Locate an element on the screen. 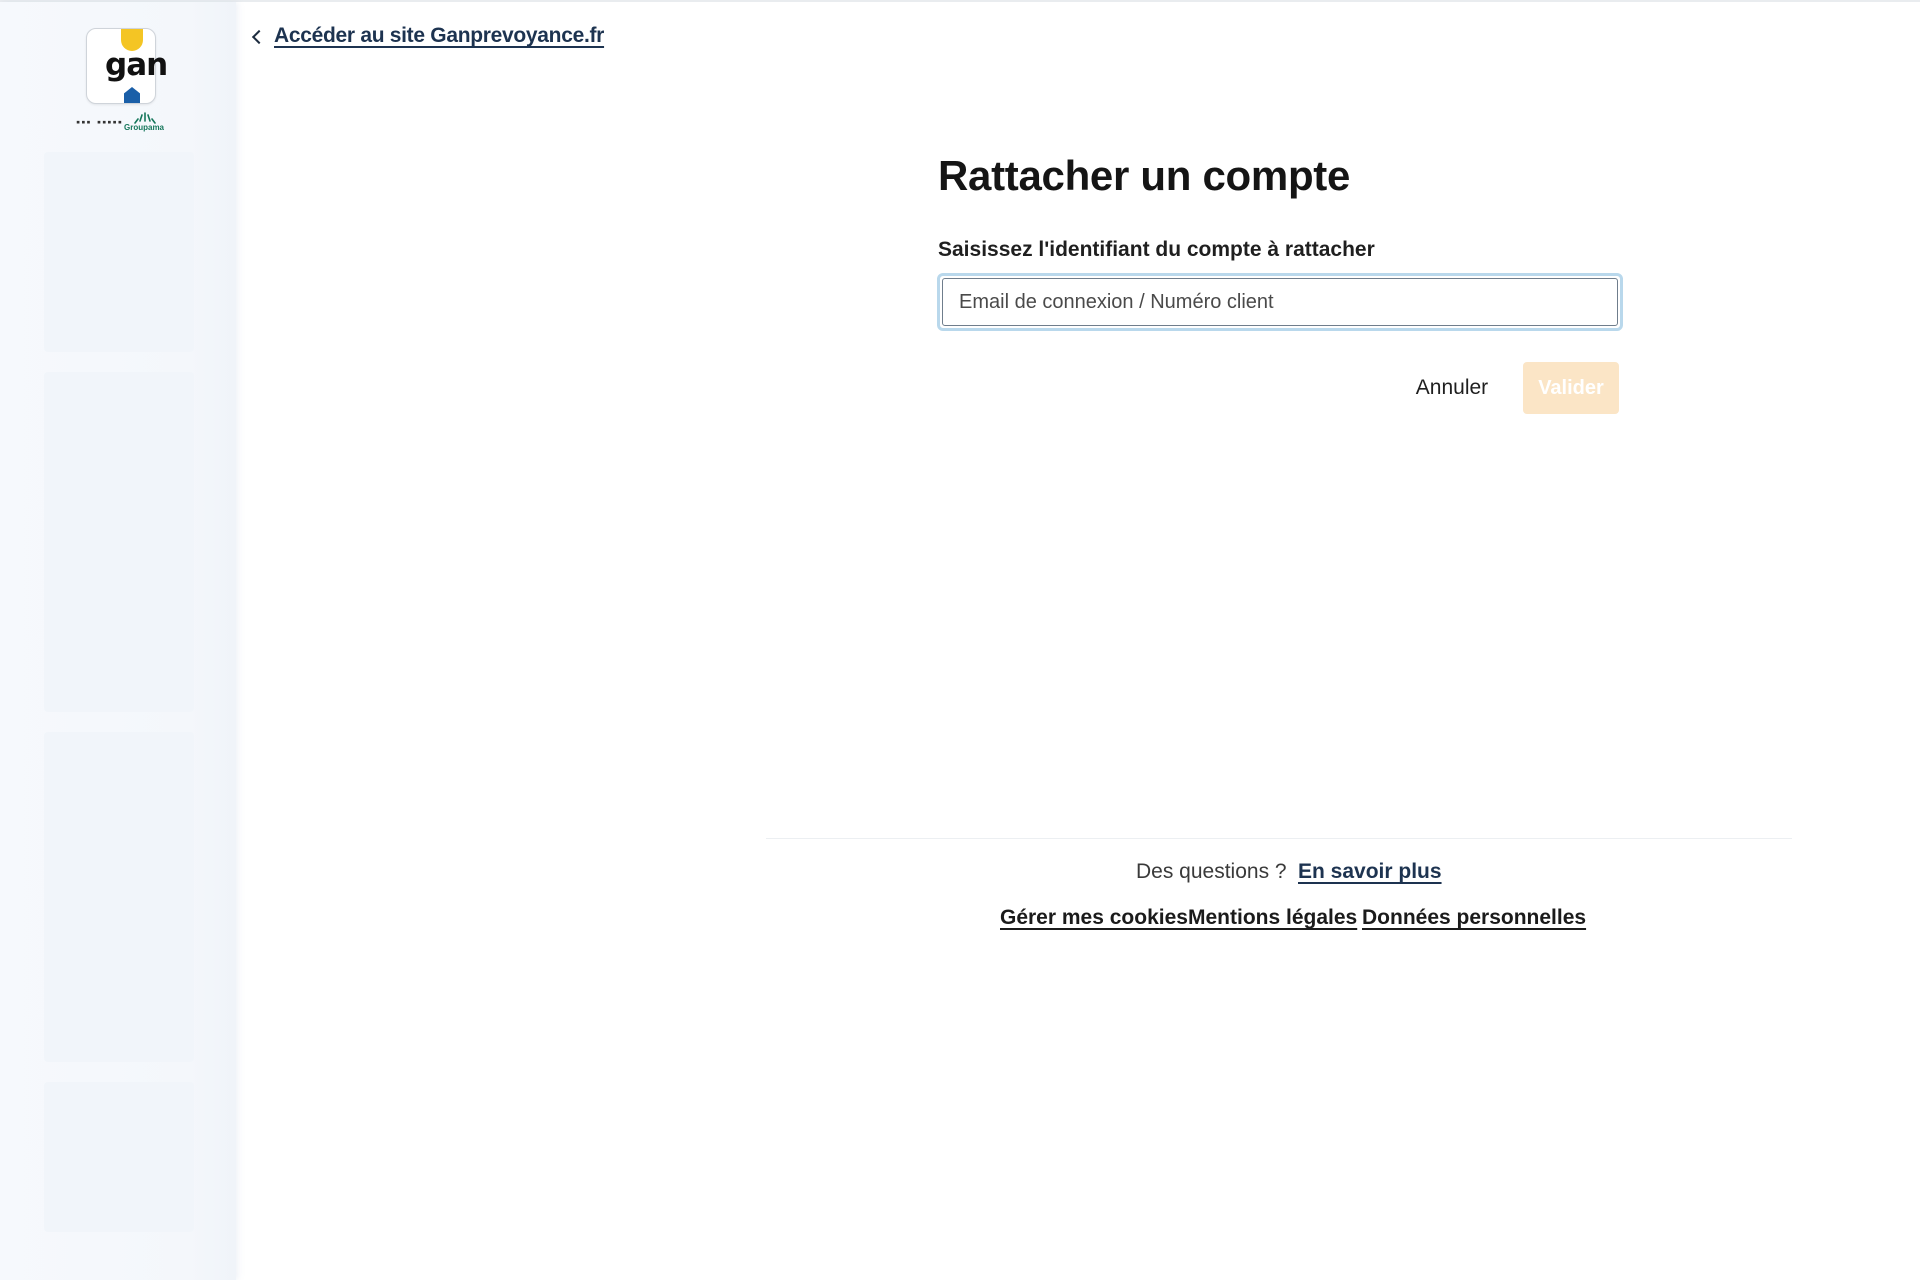  legal-notices-link: Mentions légales is located at coordinates (1272, 918).